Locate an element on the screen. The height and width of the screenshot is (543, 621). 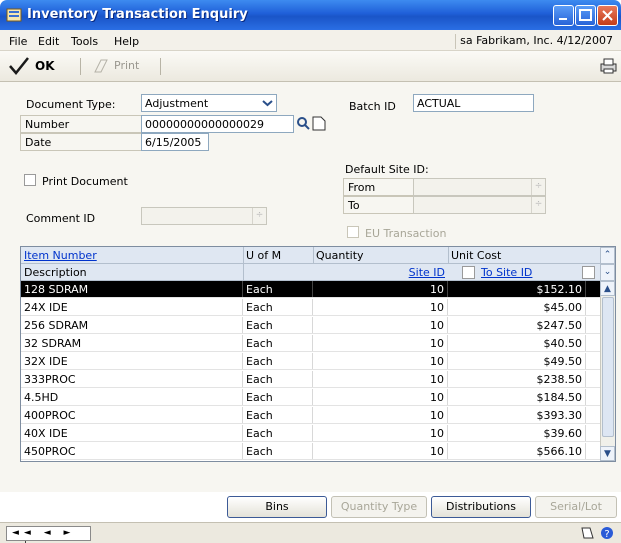
printer-icon is located at coordinates (608, 66).